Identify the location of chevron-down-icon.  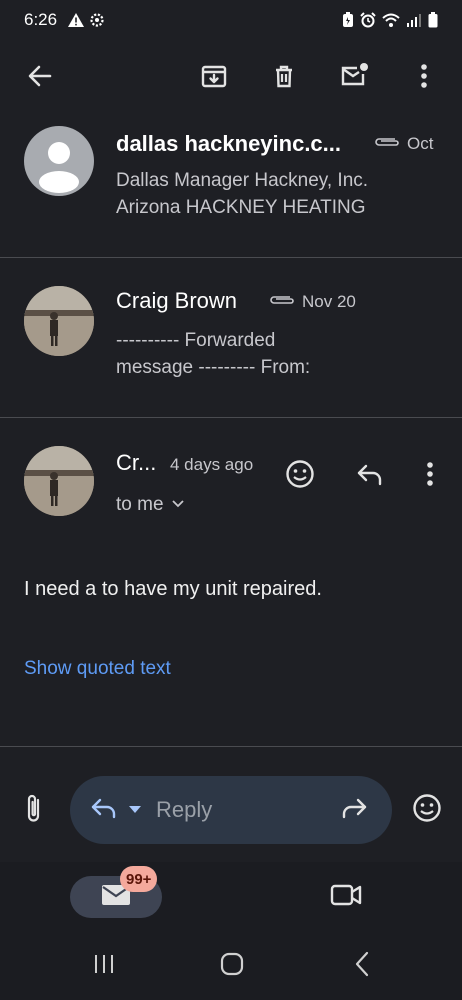
(178, 505).